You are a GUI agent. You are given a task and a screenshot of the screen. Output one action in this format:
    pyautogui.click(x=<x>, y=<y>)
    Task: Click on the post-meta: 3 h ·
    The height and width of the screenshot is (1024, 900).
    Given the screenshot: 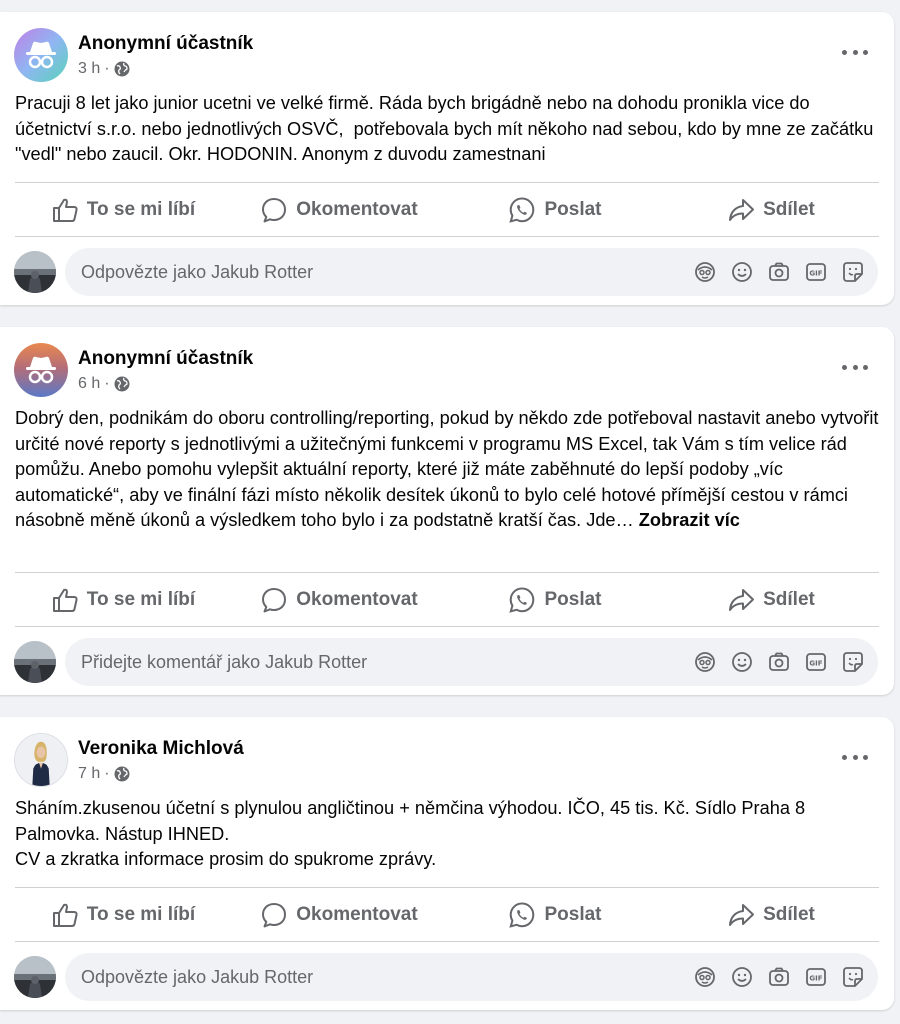 What is the action you would take?
    pyautogui.click(x=165, y=69)
    